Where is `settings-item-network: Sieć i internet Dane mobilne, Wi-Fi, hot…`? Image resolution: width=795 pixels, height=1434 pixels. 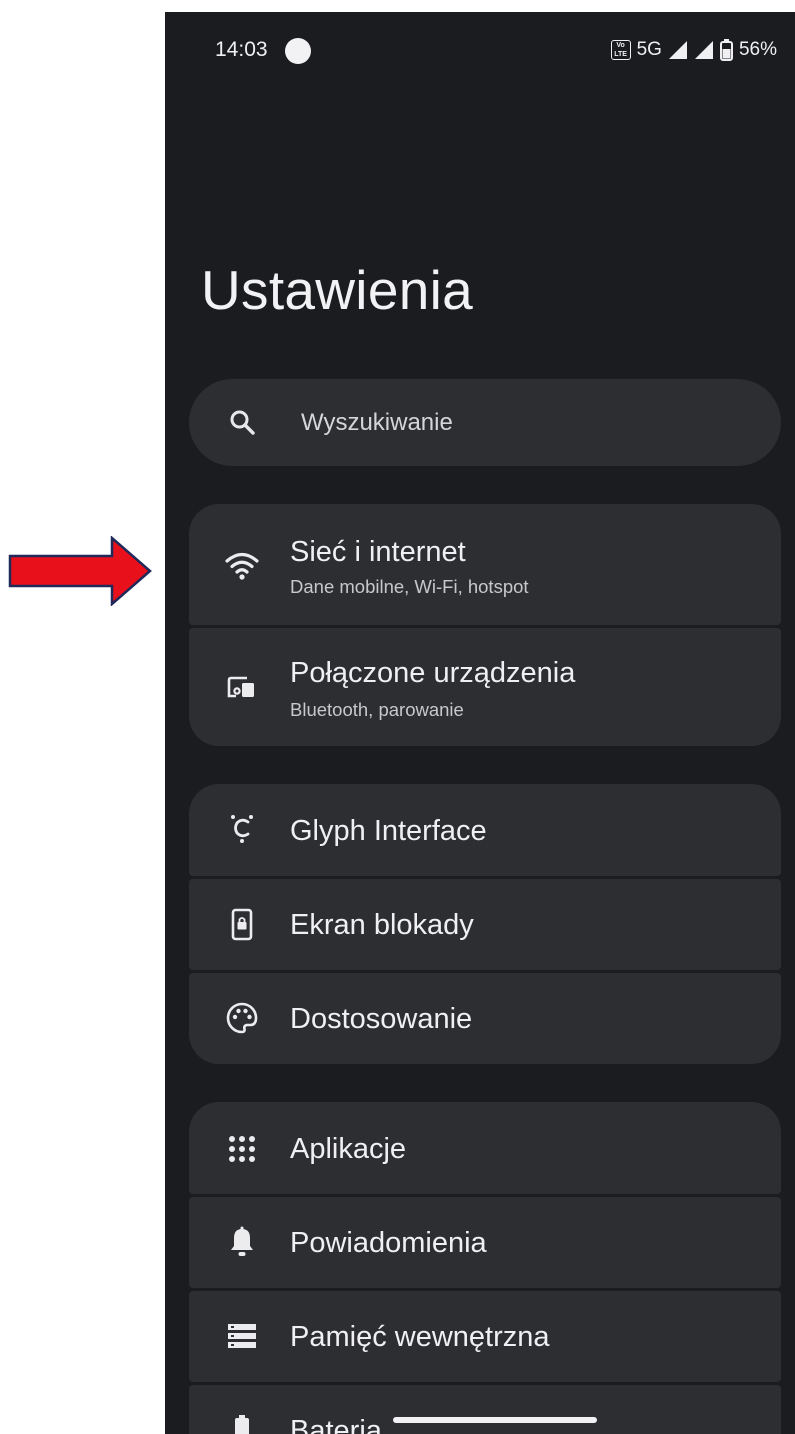
settings-item-network: Sieć i internet Dane mobilne, Wi-Fi, hot… is located at coordinates (485, 564).